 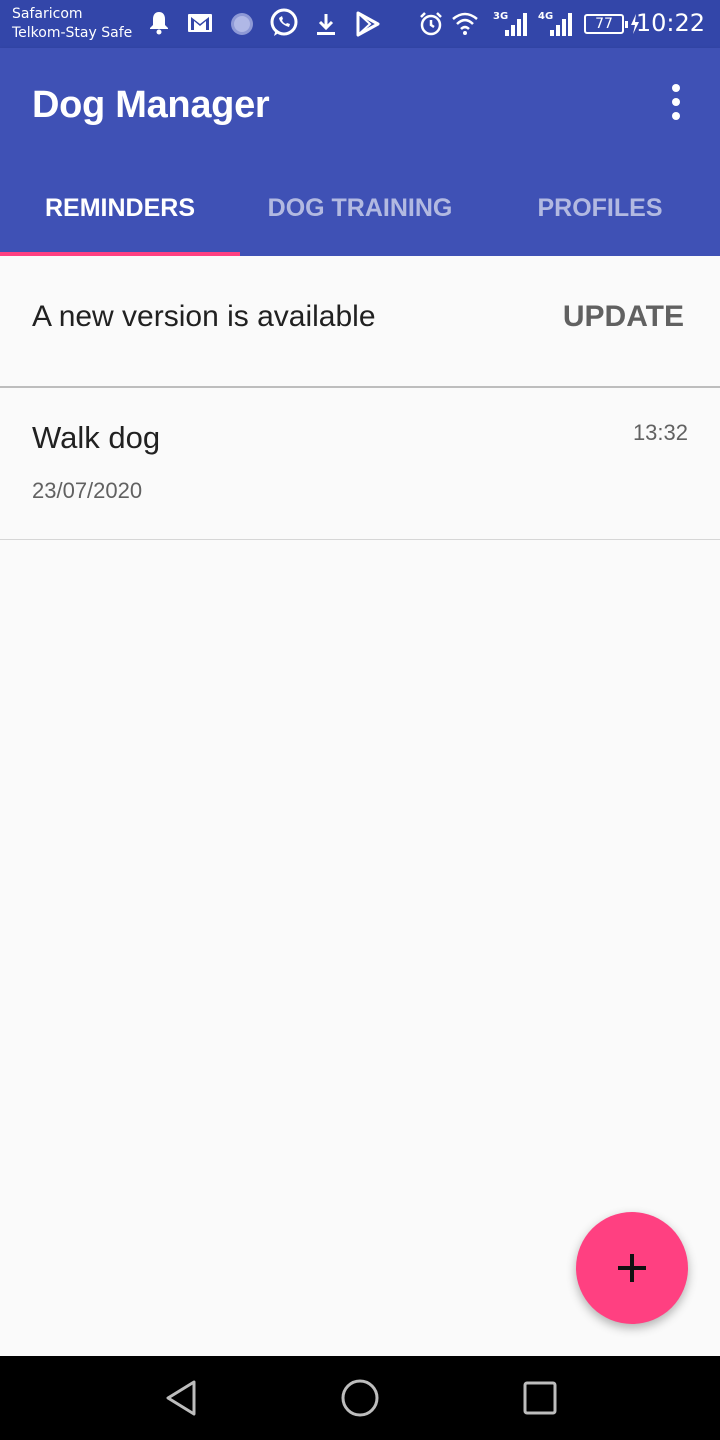 What do you see at coordinates (326, 24) in the screenshot?
I see `download-icon` at bounding box center [326, 24].